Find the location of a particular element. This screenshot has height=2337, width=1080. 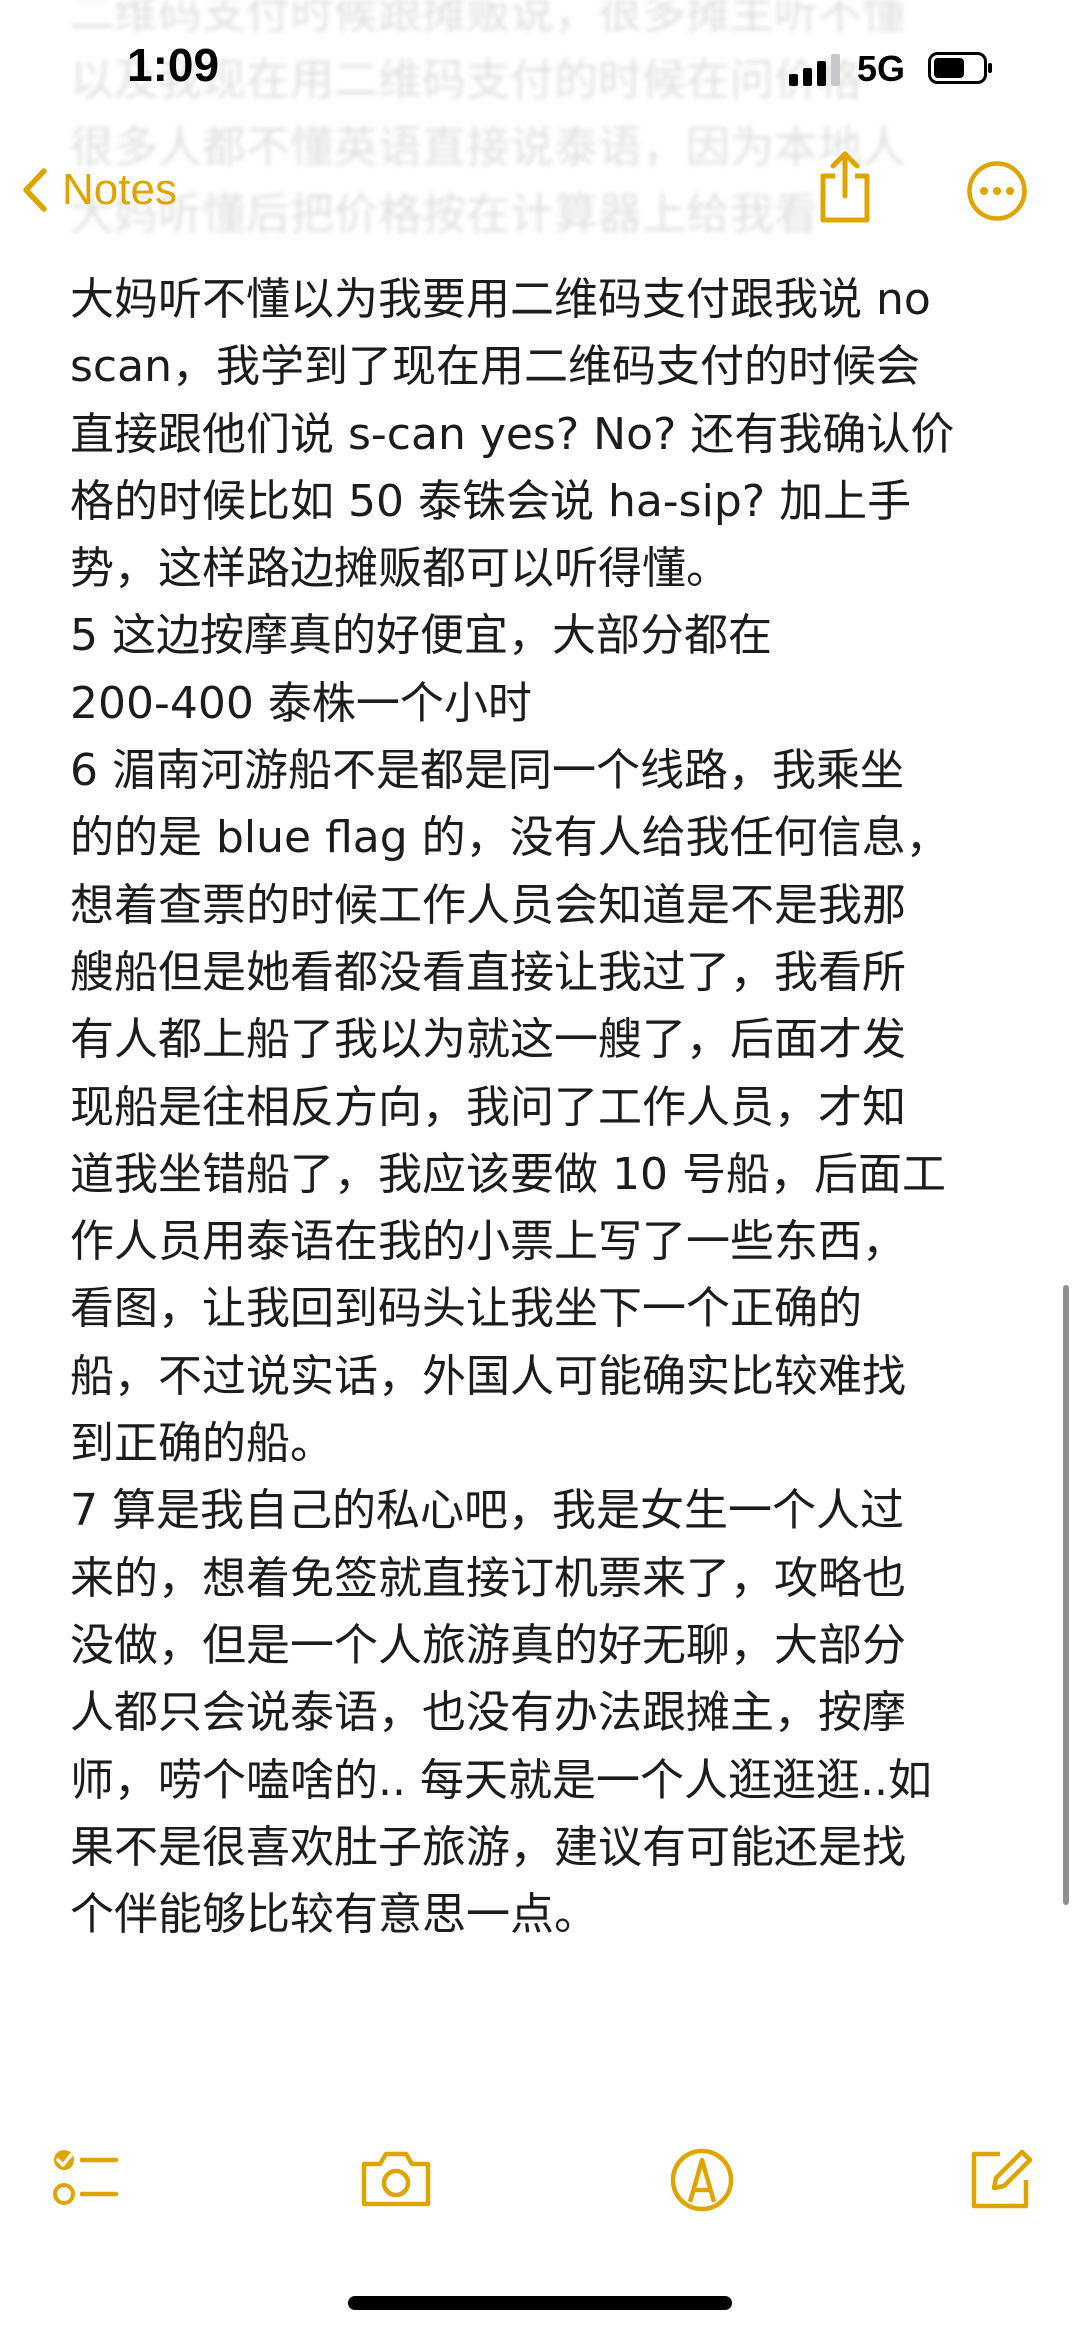

note-line: 果不是很喜欢肚子旅游，建议有可能还是找 is located at coordinates (488, 1847).